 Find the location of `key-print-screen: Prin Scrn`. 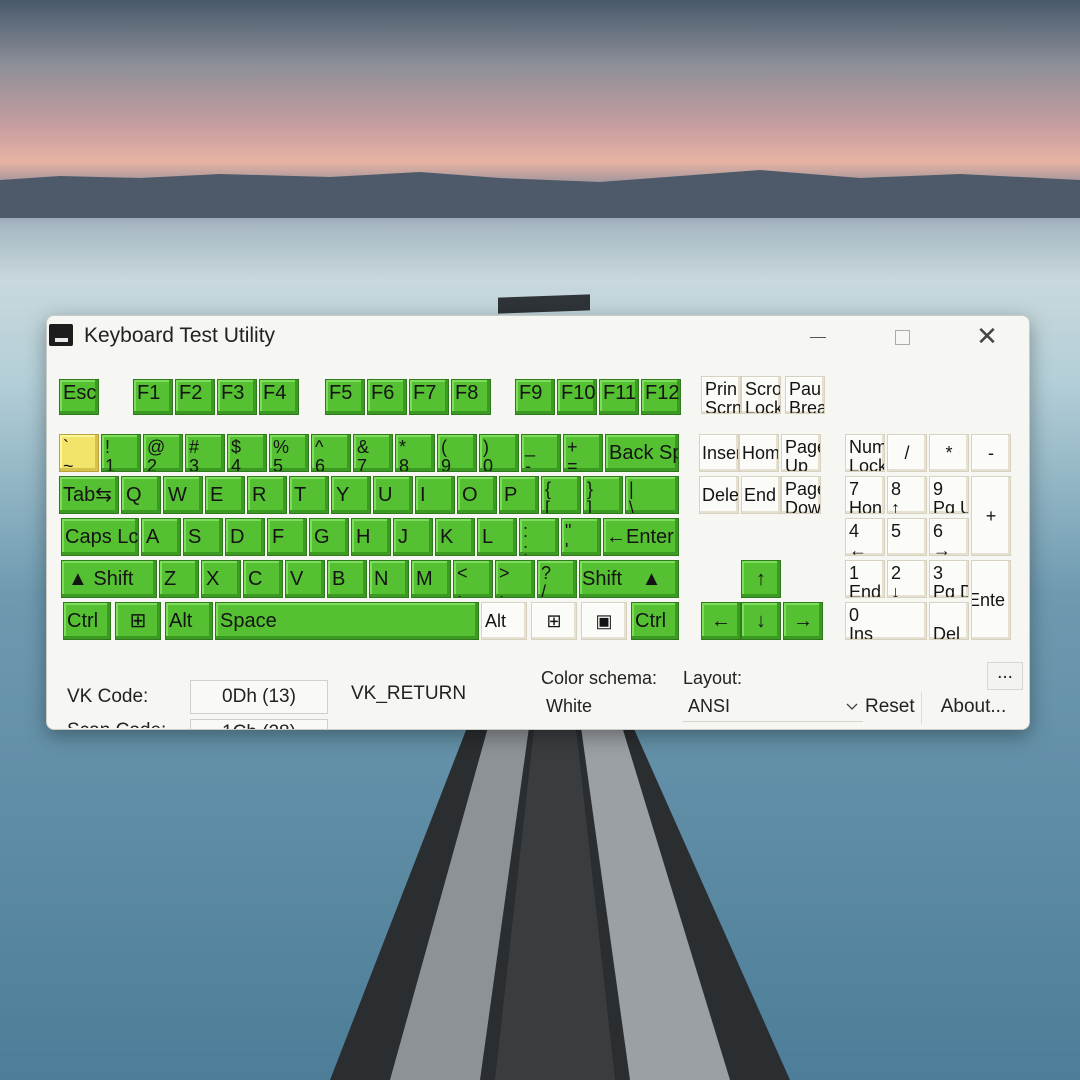

key-print-screen: Prin Scrn is located at coordinates (721, 395).